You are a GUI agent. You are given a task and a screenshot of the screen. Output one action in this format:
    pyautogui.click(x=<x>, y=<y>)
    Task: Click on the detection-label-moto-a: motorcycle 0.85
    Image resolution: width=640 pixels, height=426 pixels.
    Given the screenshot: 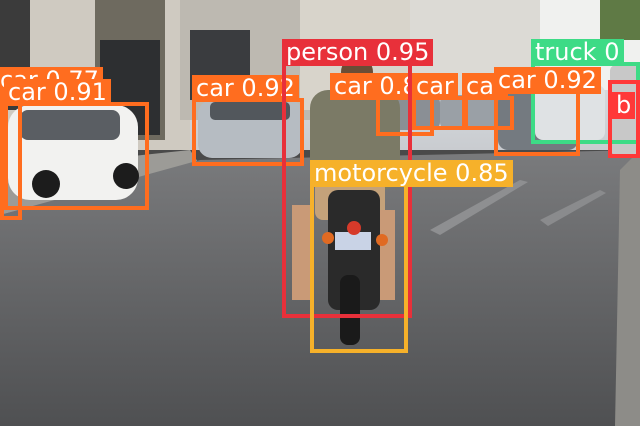 What is the action you would take?
    pyautogui.click(x=411, y=173)
    